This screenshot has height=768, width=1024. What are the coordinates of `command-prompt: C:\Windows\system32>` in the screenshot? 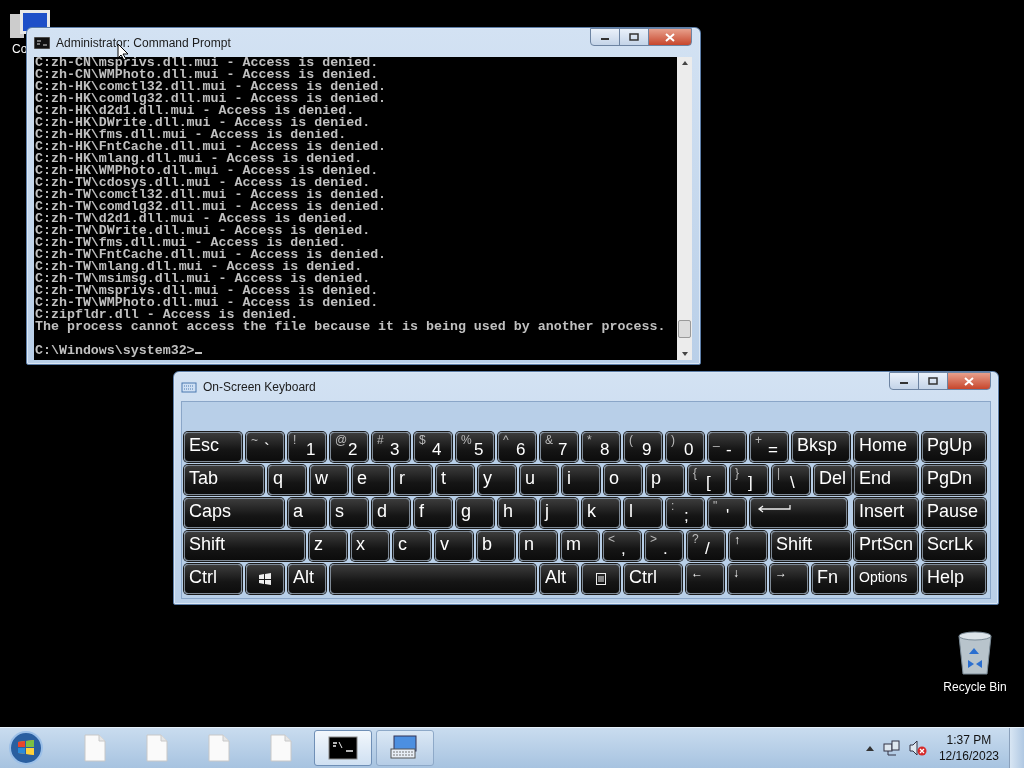 It's located at (115, 350).